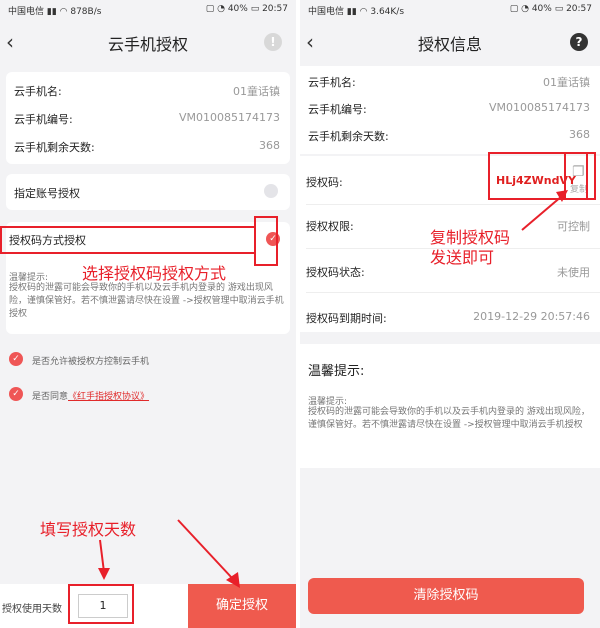 Image resolution: width=600 pixels, height=628 pixels. Describe the element at coordinates (104, 574) in the screenshot. I see `arrowhead-days-icon` at that location.